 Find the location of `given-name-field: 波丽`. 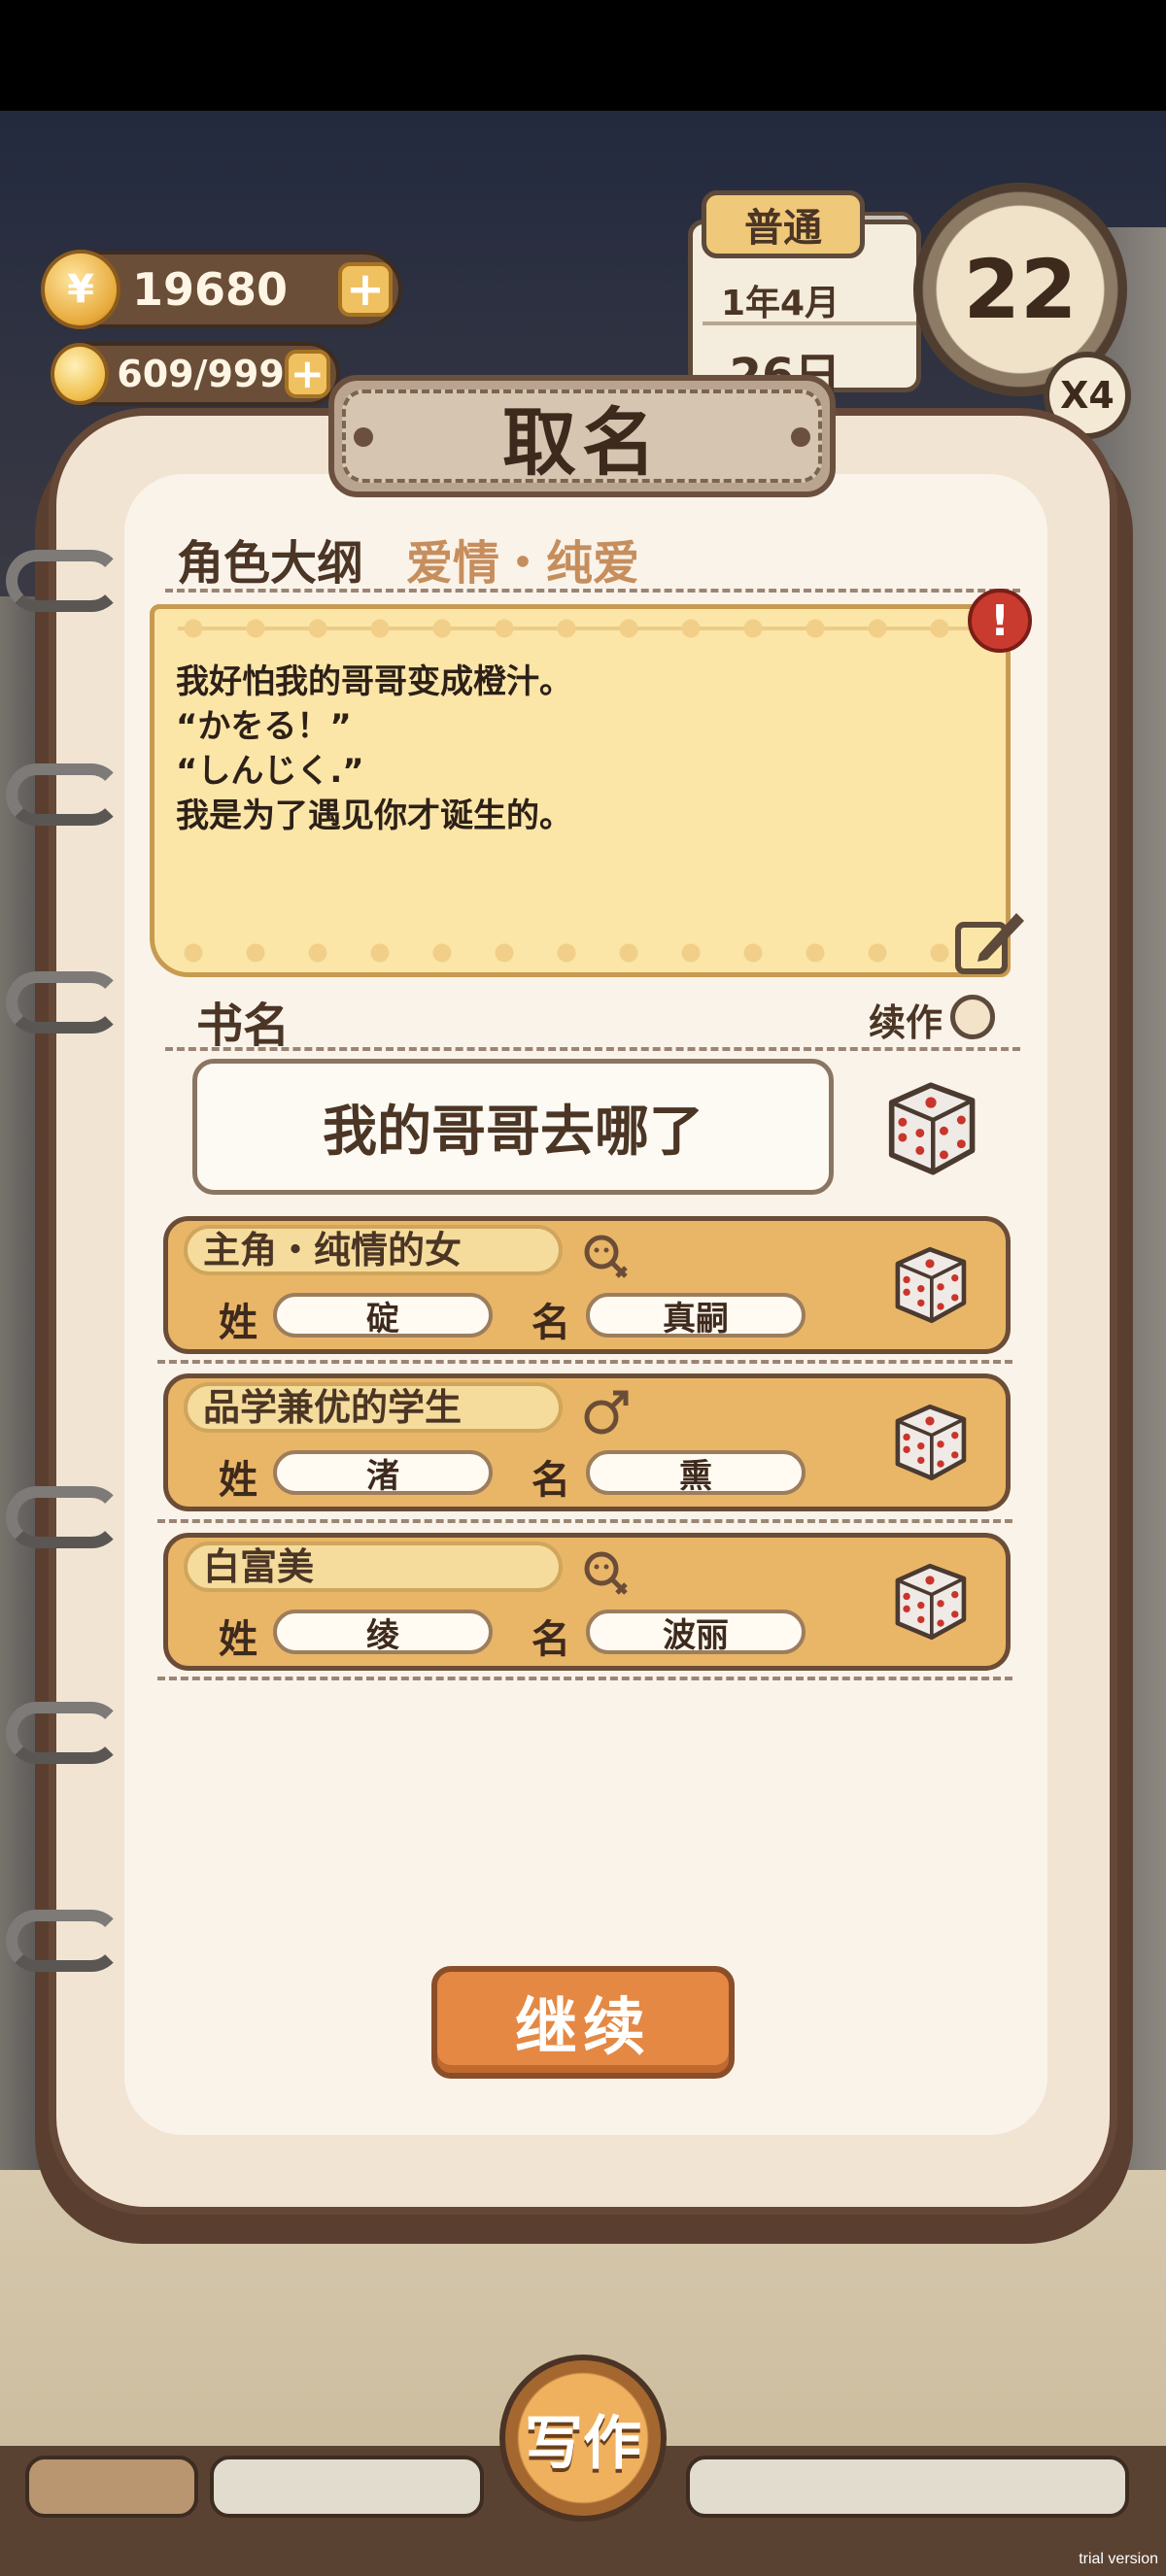

given-name-field: 波丽 is located at coordinates (696, 1632).